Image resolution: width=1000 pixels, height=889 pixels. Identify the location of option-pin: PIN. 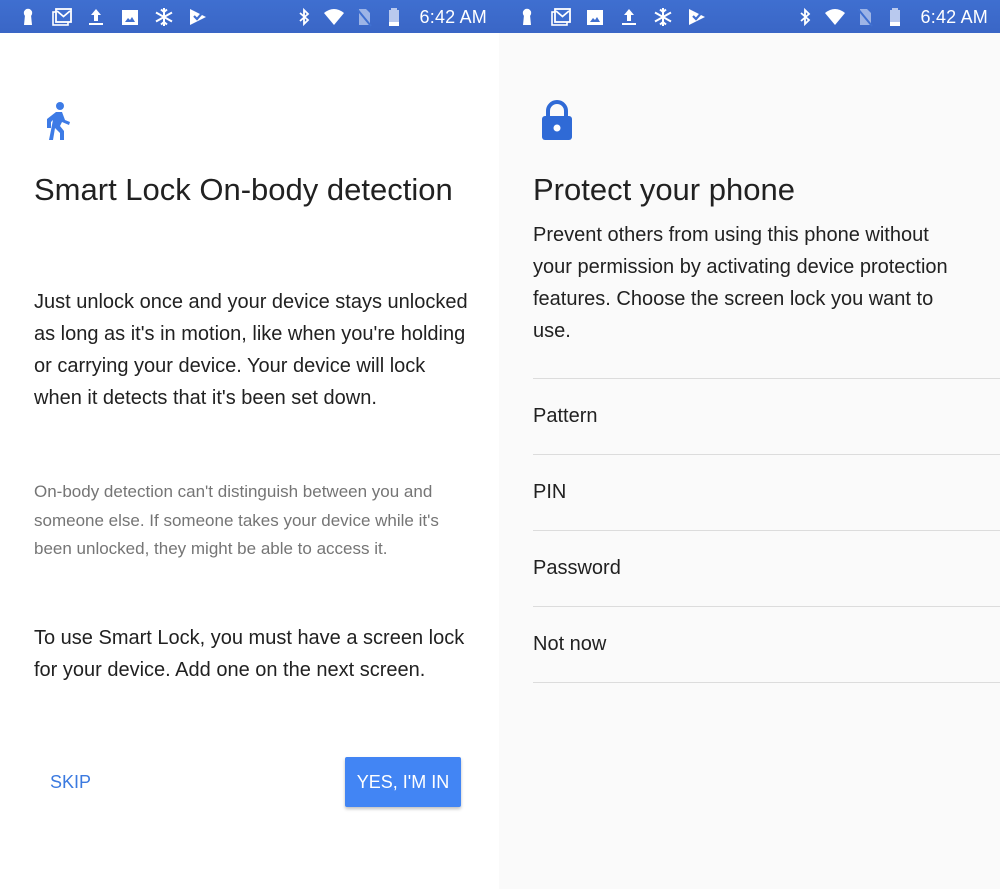
(766, 492).